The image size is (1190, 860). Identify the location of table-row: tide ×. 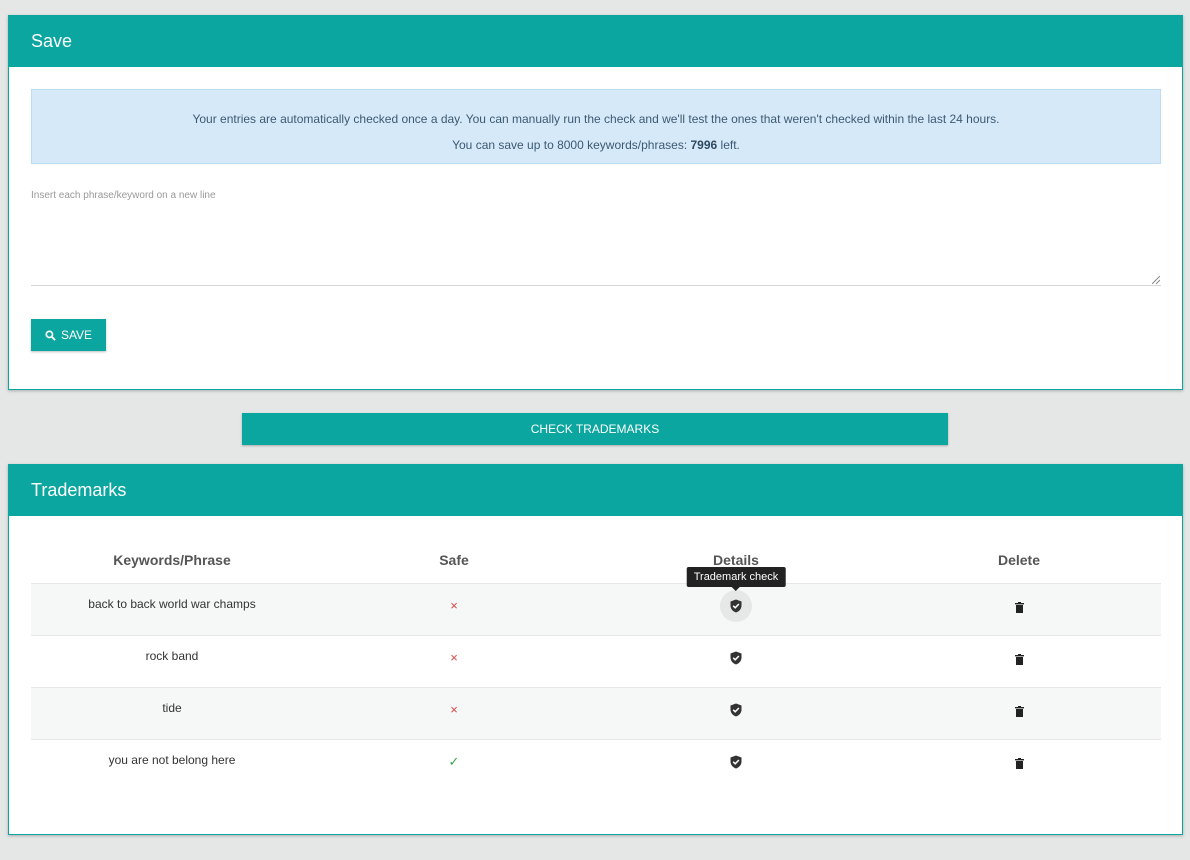
(596, 712).